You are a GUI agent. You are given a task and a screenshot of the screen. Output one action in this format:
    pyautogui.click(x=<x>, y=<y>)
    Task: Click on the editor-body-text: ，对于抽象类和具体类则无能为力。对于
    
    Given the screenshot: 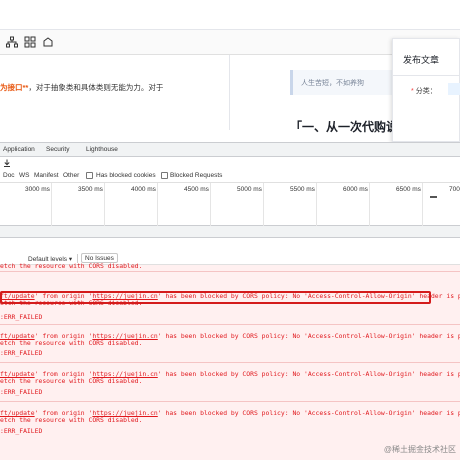 What is the action you would take?
    pyautogui.click(x=96, y=87)
    